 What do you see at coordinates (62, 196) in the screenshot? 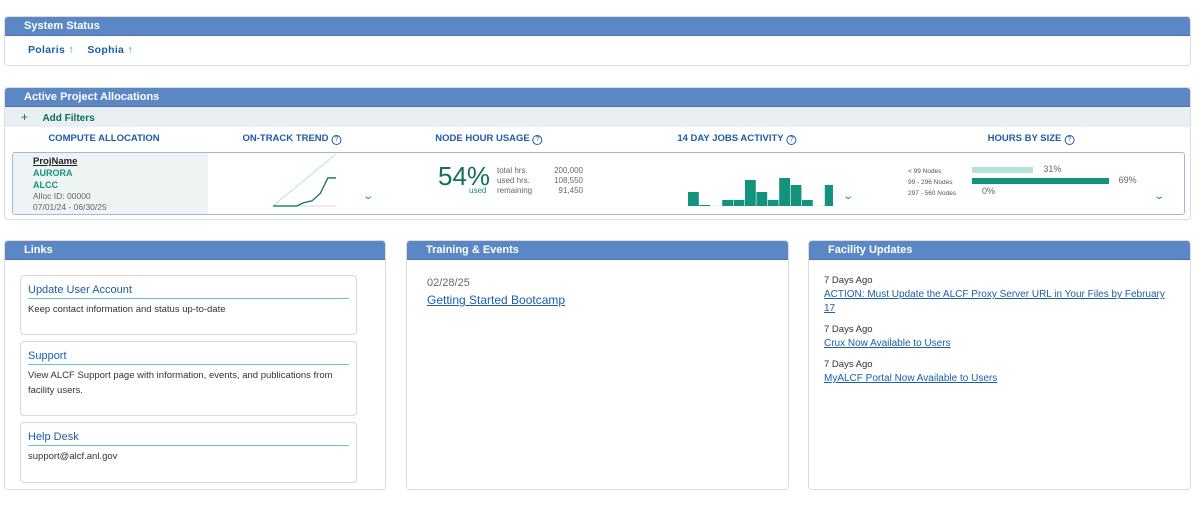
I see `allocation-id: Alloc ID: 00000` at bounding box center [62, 196].